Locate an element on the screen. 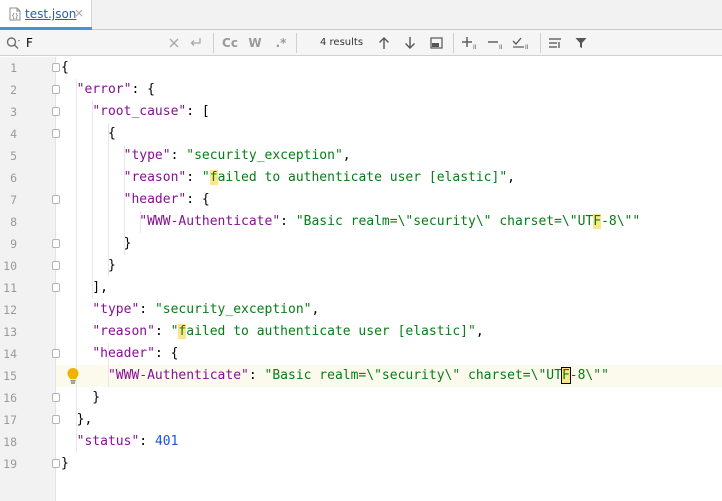  line-number: 8 is located at coordinates (13, 222).